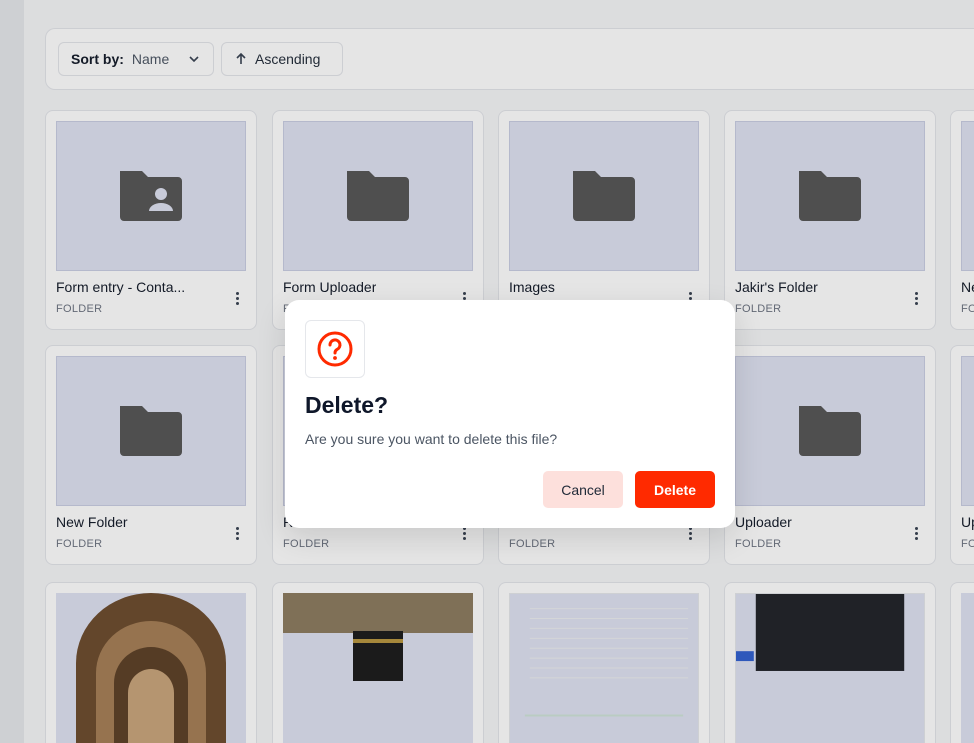 This screenshot has height=743, width=974. I want to click on dialog-title: Delete?, so click(347, 405).